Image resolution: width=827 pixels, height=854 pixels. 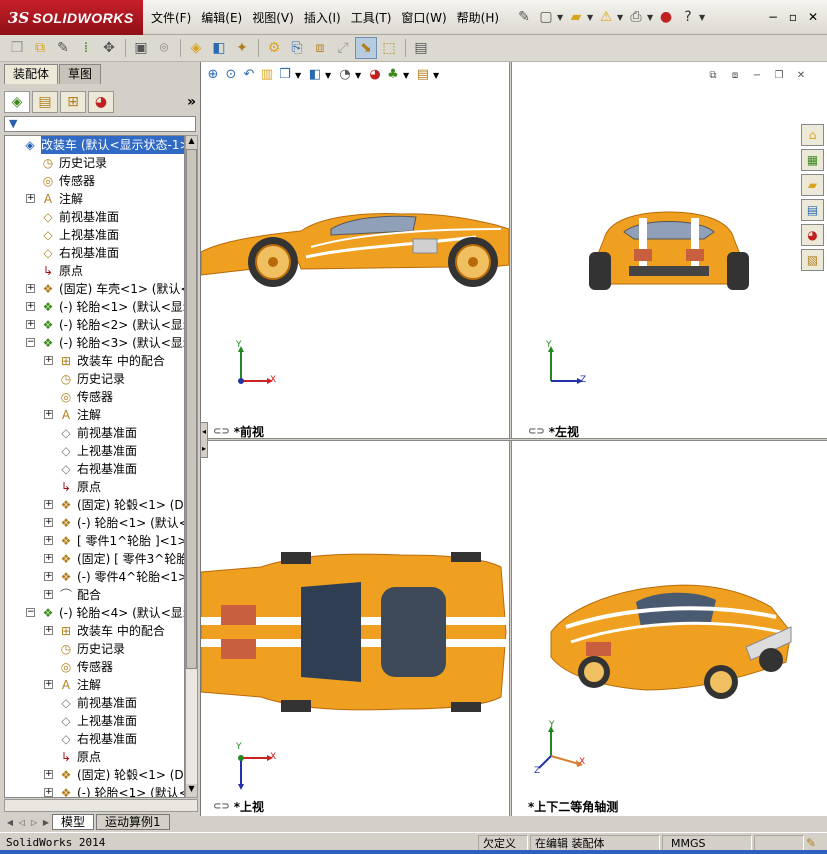 I want to click on smart-fasteners-icon: ⁞, so click(x=86, y=48).